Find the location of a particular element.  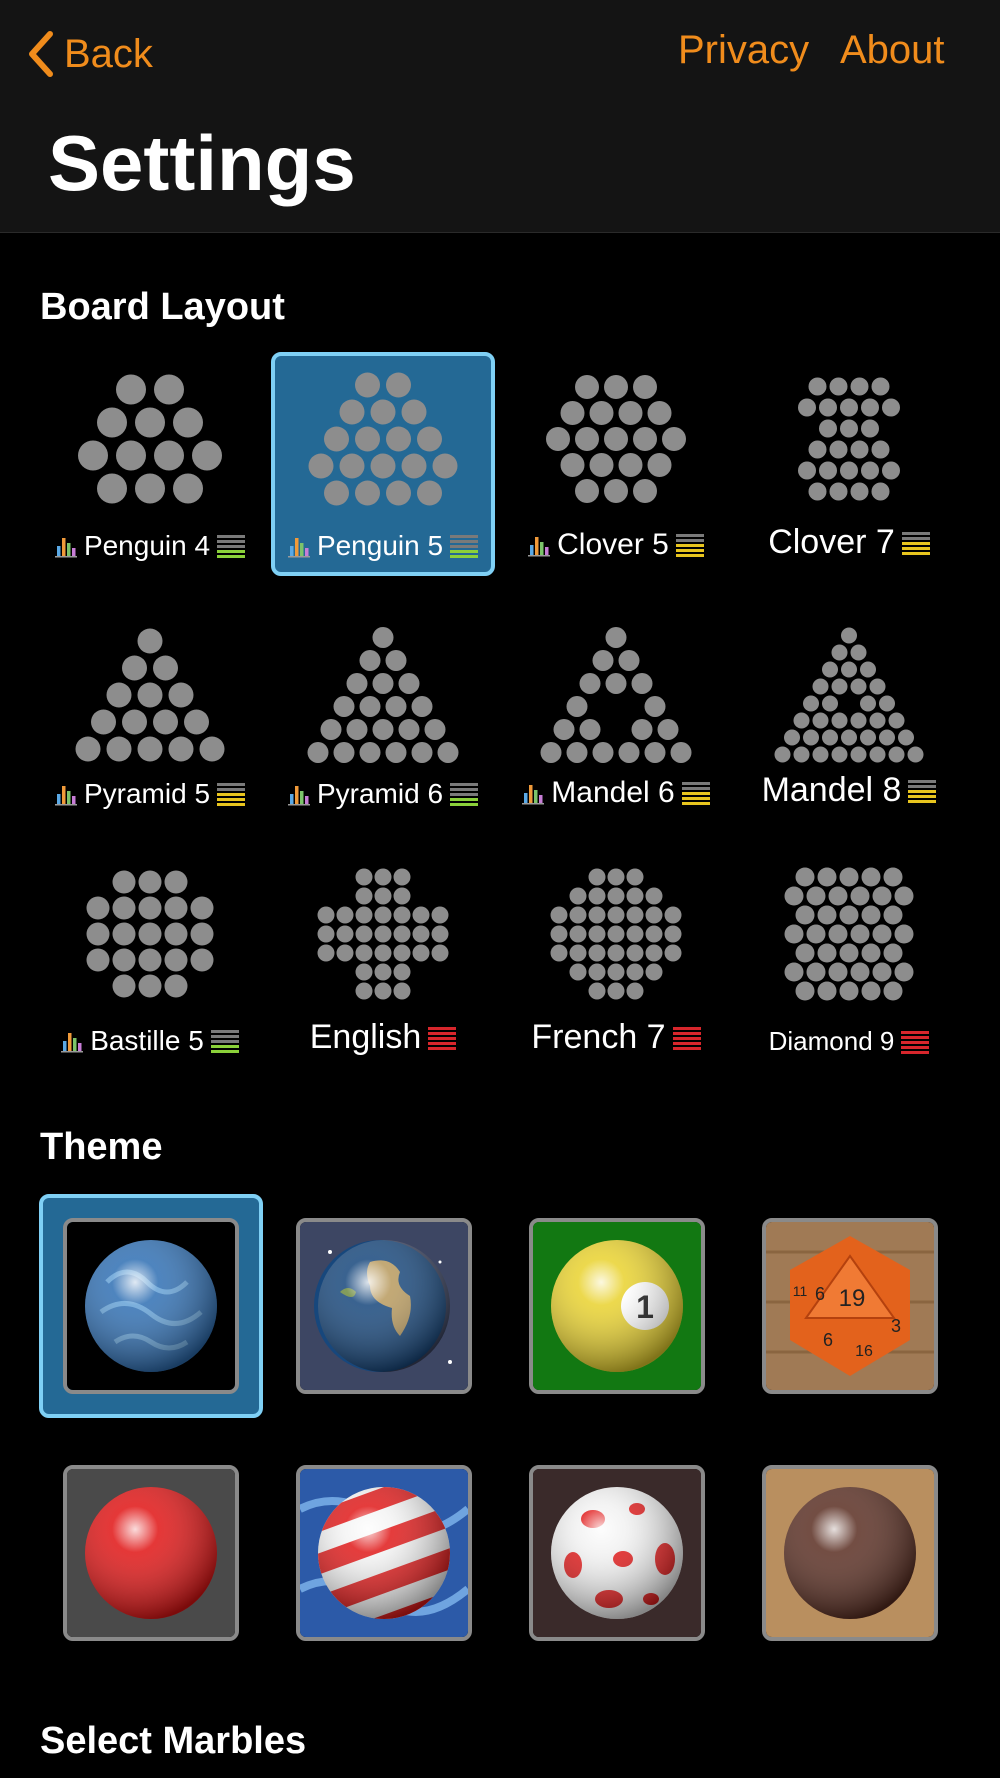

board-label: Penguin 5 is located at coordinates (383, 546).